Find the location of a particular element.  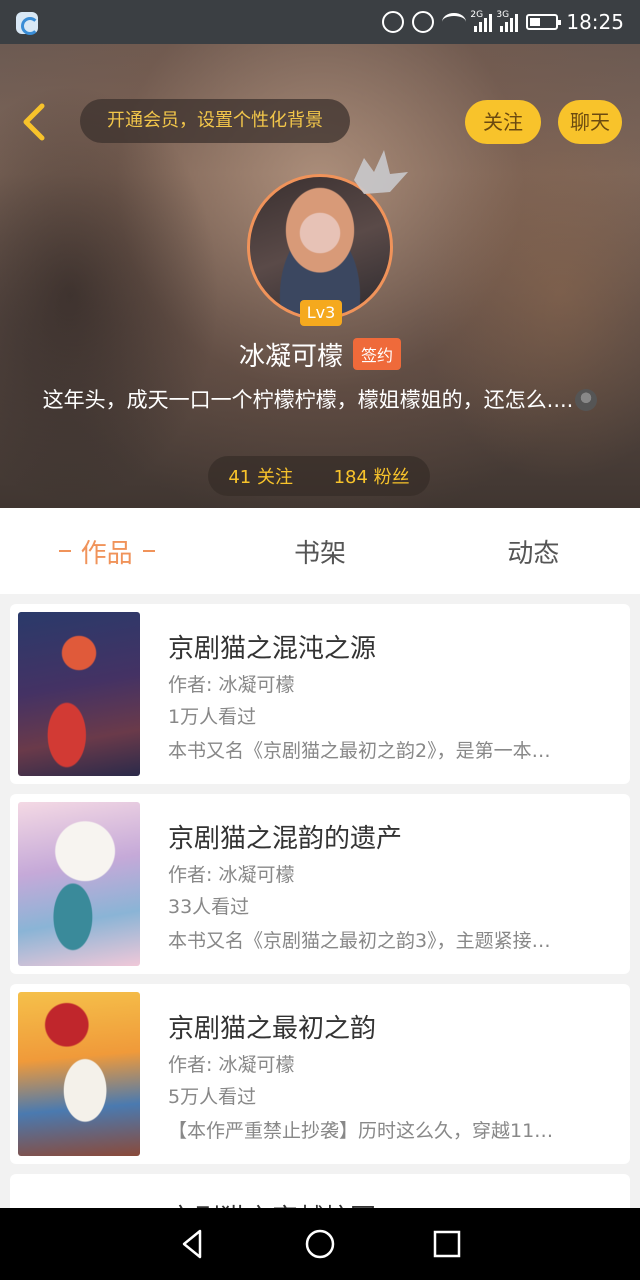

tab-label: 动态 is located at coordinates (533, 553).